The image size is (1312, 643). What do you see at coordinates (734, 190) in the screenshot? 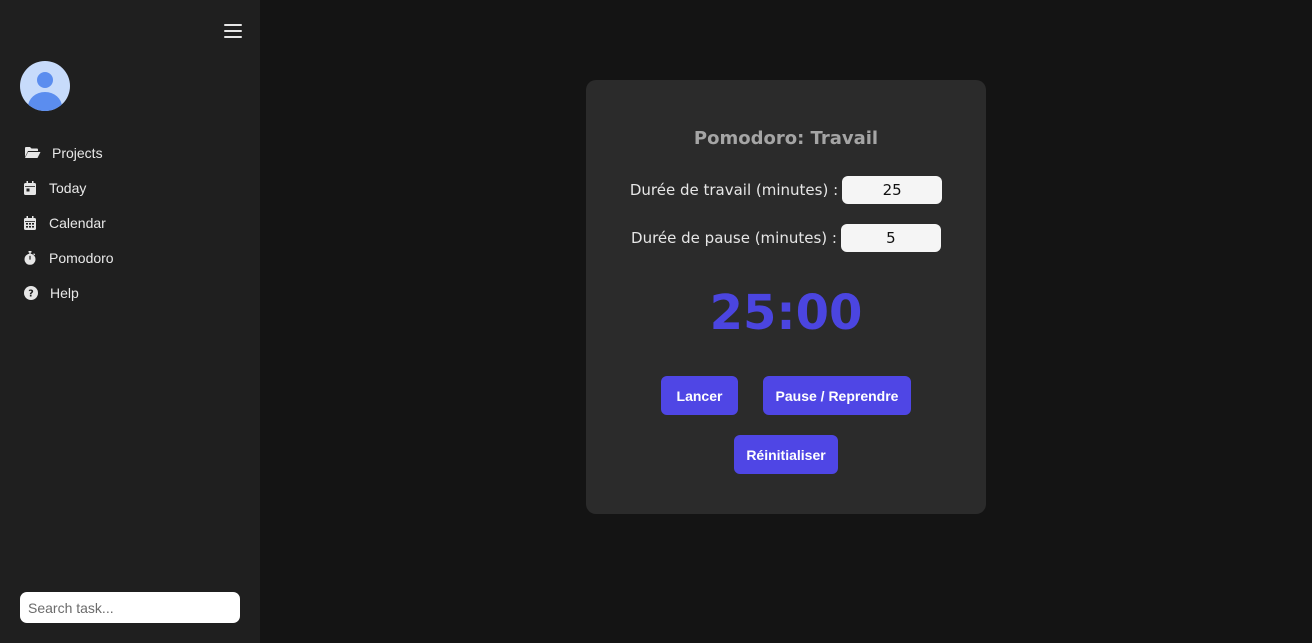
I see `work-duration-label: Durée de travail (minutes) :` at bounding box center [734, 190].